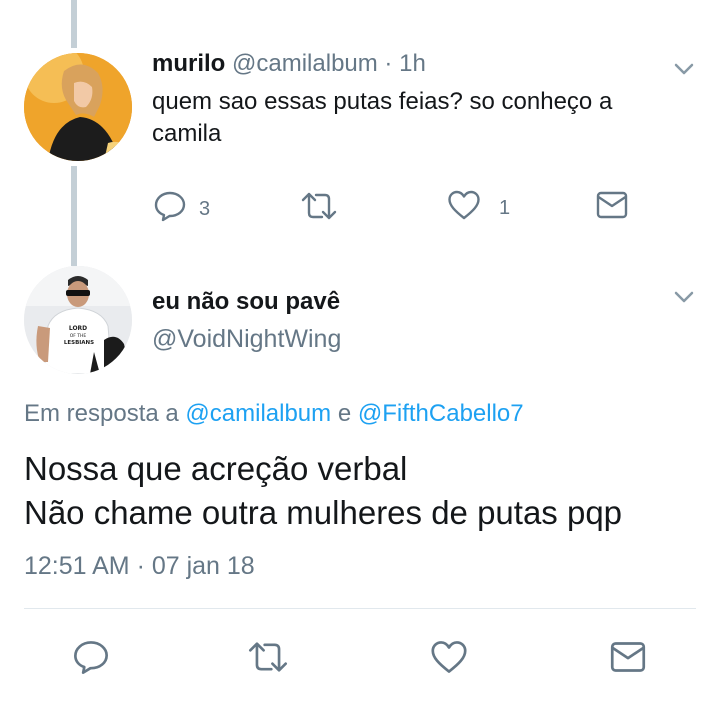 The height and width of the screenshot is (720, 720). What do you see at coordinates (258, 413) in the screenshot?
I see `reply-to-link-camilalbum: @camilalbum` at bounding box center [258, 413].